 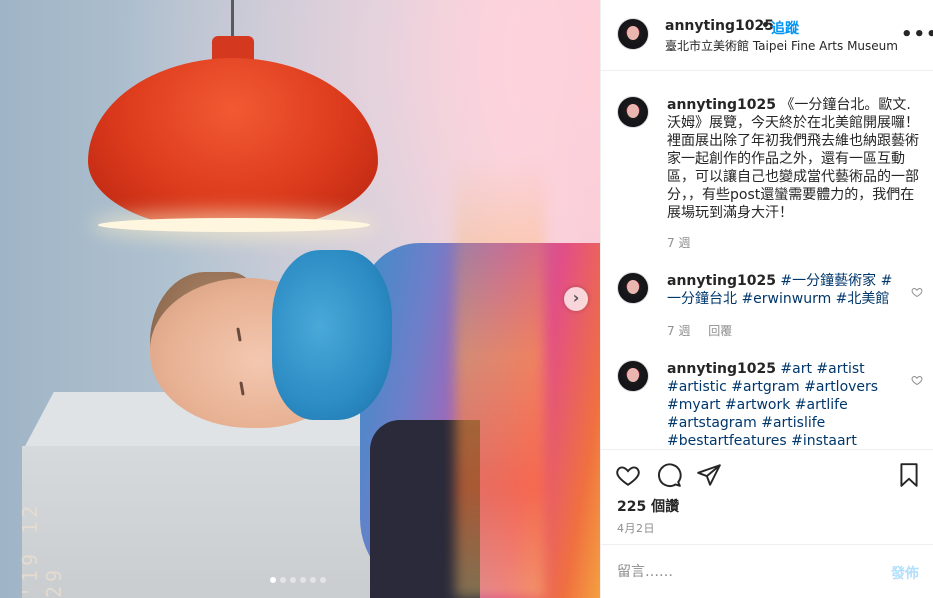 What do you see at coordinates (204, 522) in the screenshot?
I see `pedestal-front` at bounding box center [204, 522].